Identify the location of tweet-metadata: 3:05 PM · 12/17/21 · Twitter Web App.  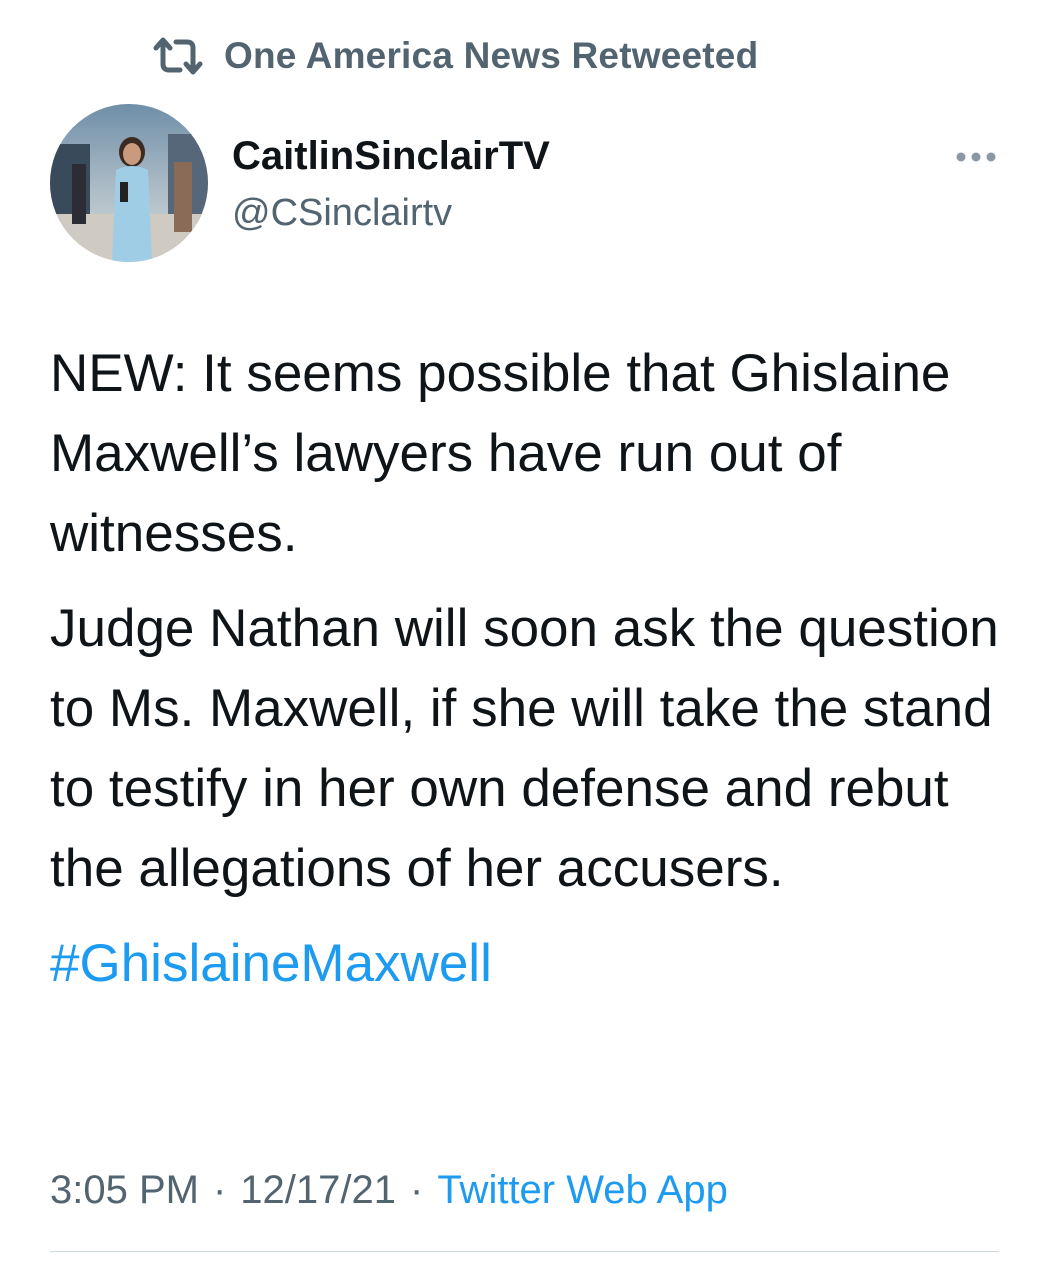
(389, 1190).